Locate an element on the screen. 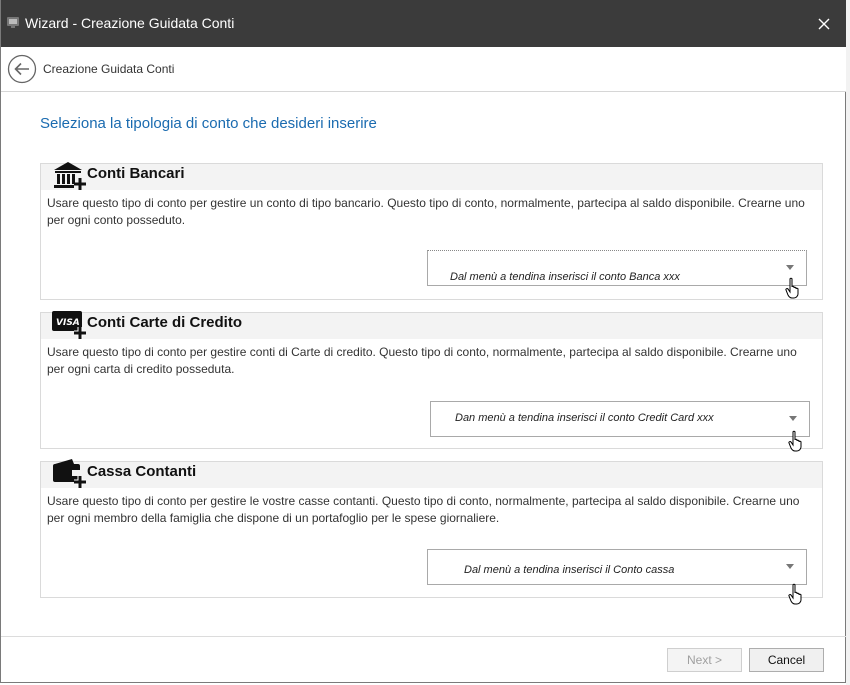 The image size is (850, 685). close-icon is located at coordinates (824, 23).